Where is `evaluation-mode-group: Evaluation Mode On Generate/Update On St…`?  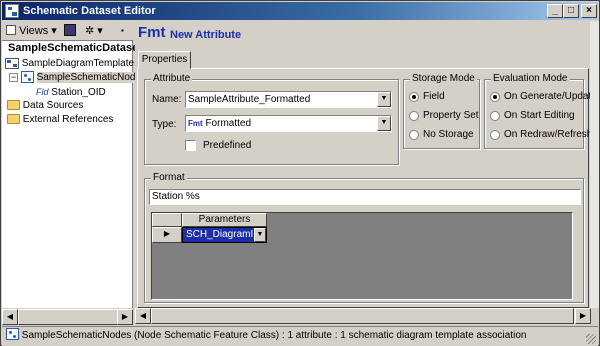
evaluation-mode-group: Evaluation Mode On Generate/Update On St… is located at coordinates (540, 111).